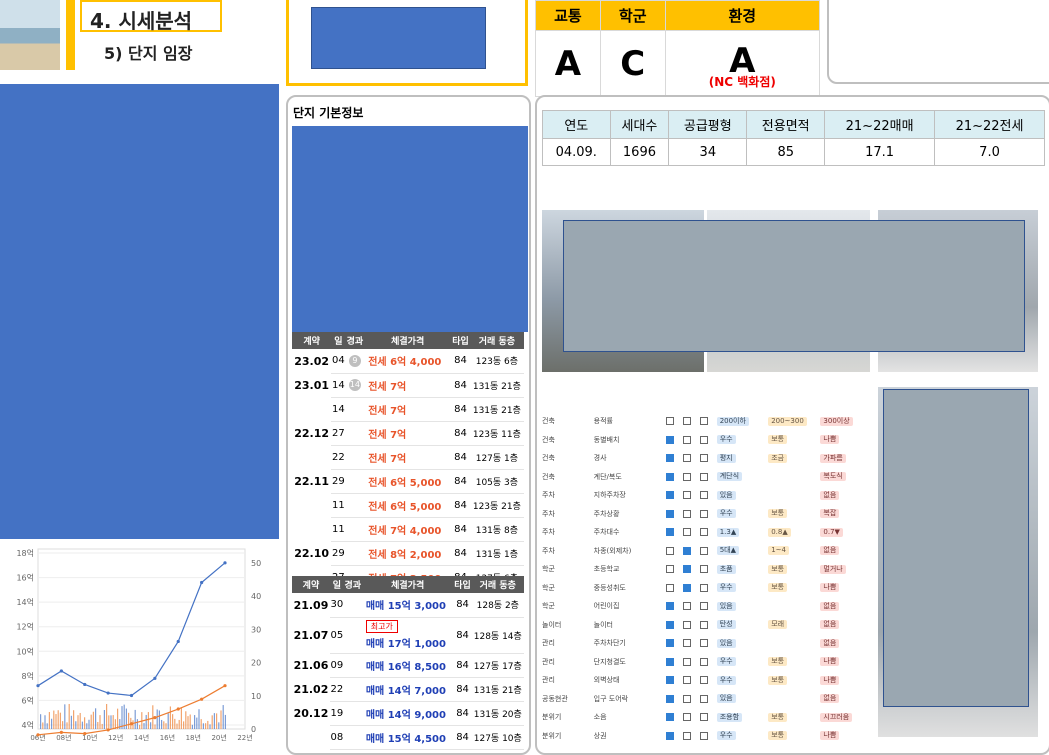  I want to click on rating-tag: 우수, so click(726, 514).